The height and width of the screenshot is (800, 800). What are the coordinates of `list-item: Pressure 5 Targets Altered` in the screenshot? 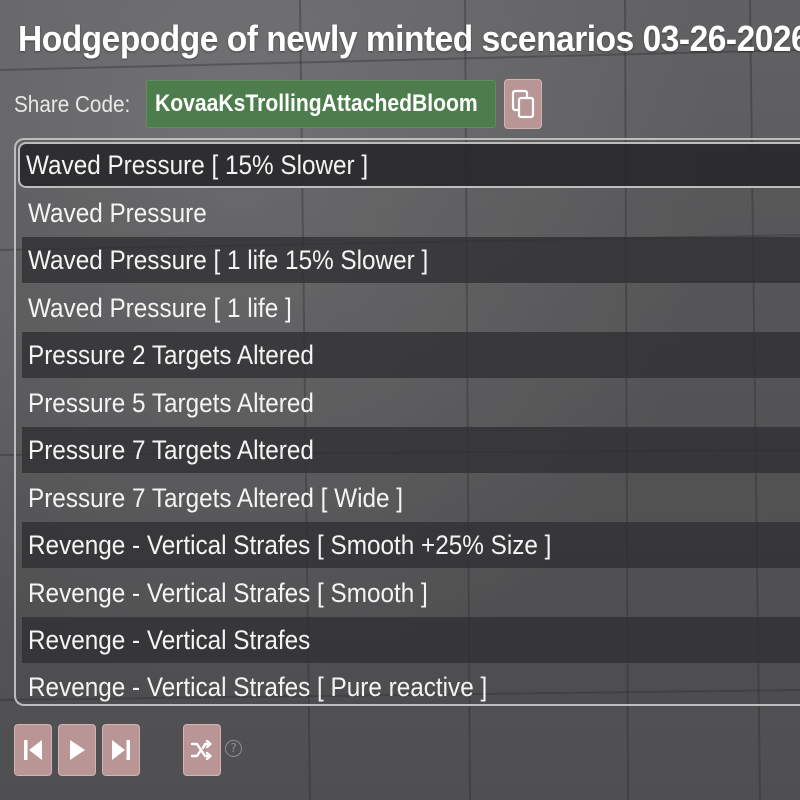 It's located at (411, 403).